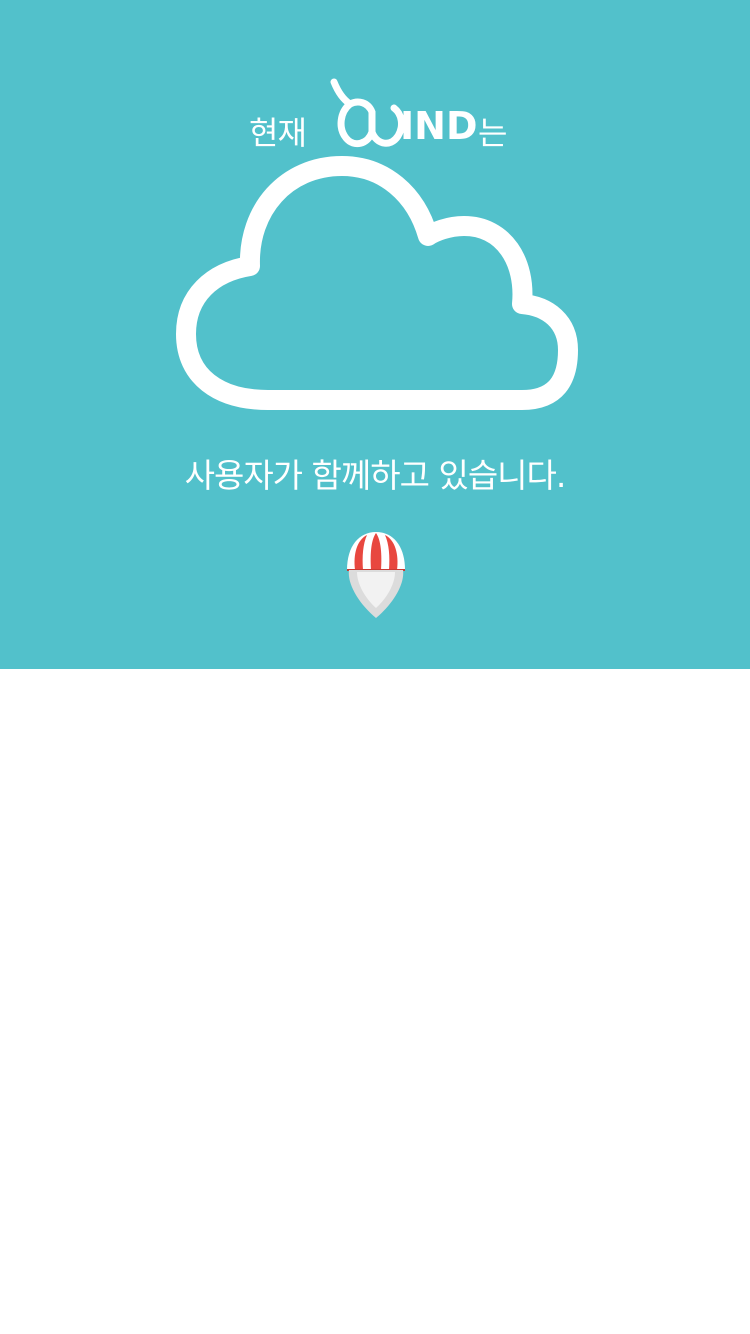 Image resolution: width=750 pixels, height=1334 pixels. Describe the element at coordinates (375, 475) in the screenshot. I see `subtitle: 사용자가 함께하고 있습니다.` at that location.